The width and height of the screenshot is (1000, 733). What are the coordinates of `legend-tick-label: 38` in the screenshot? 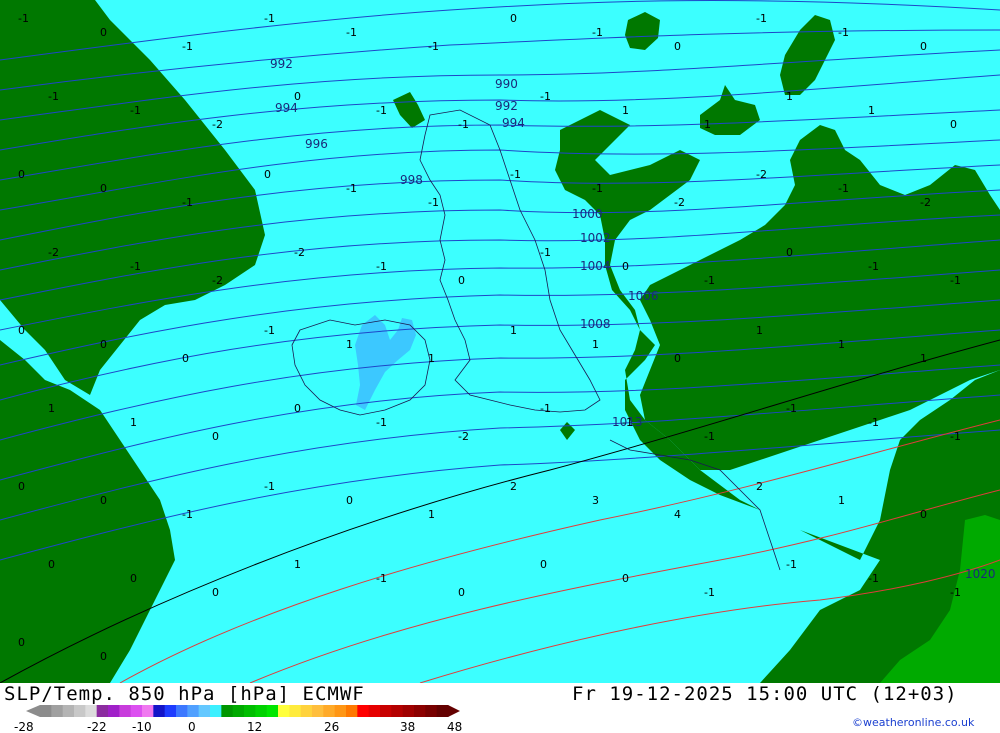 It's located at (407, 726).